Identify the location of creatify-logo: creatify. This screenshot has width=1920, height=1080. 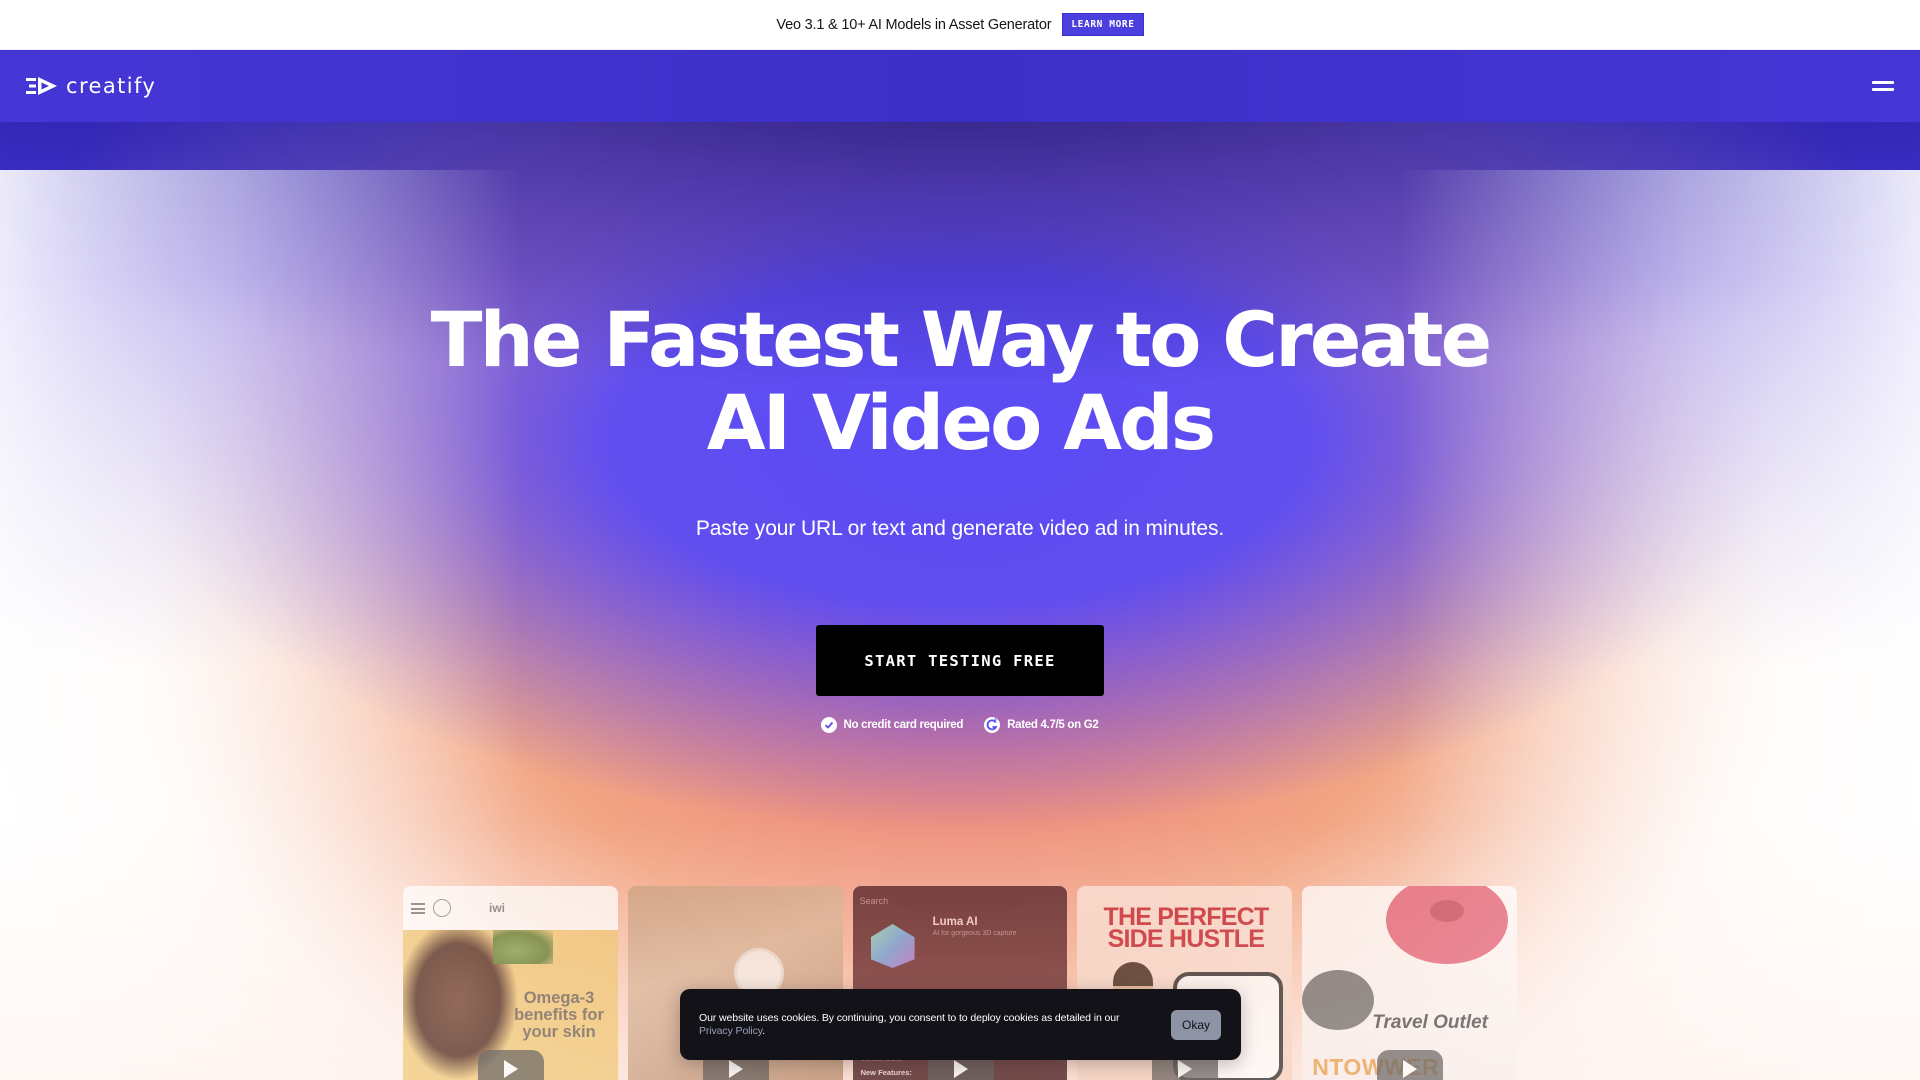
(91, 86).